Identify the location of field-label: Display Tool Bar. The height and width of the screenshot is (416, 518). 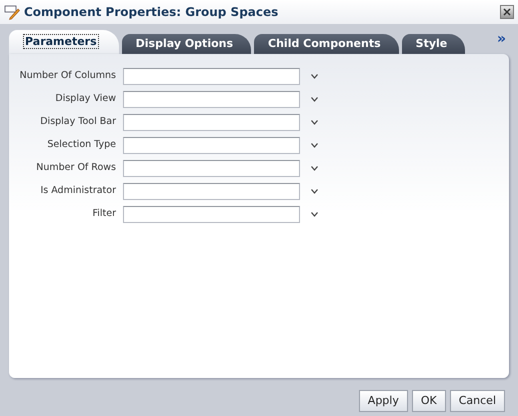
(77, 122).